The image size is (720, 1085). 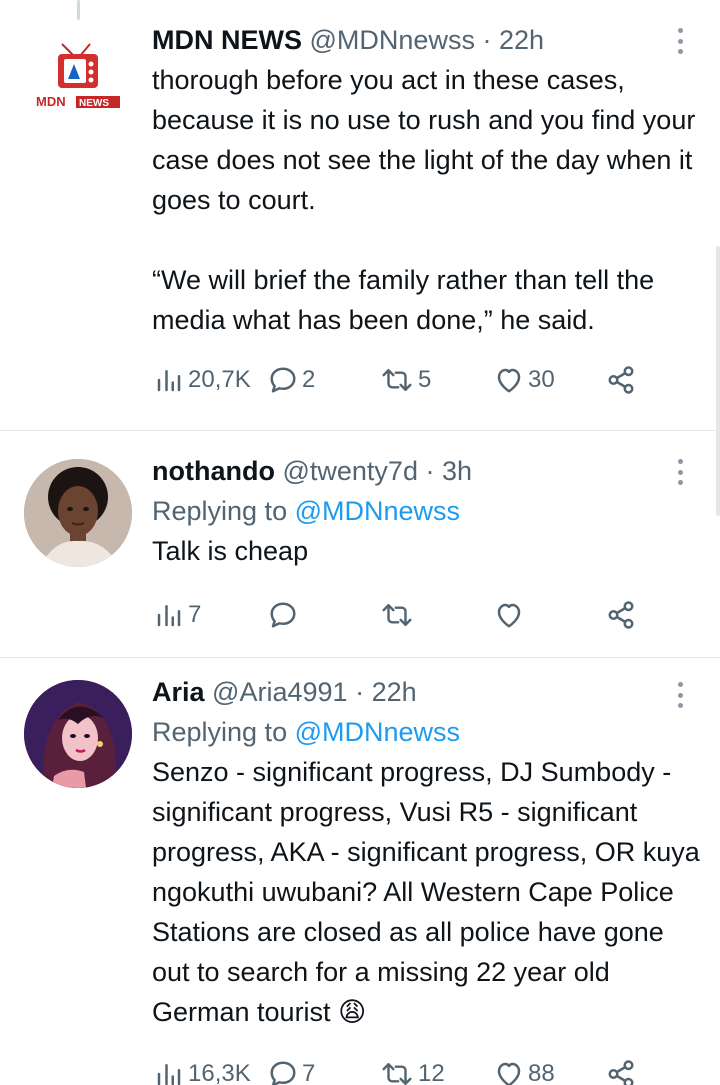 What do you see at coordinates (219, 379) in the screenshot?
I see `views-count: 20,7K` at bounding box center [219, 379].